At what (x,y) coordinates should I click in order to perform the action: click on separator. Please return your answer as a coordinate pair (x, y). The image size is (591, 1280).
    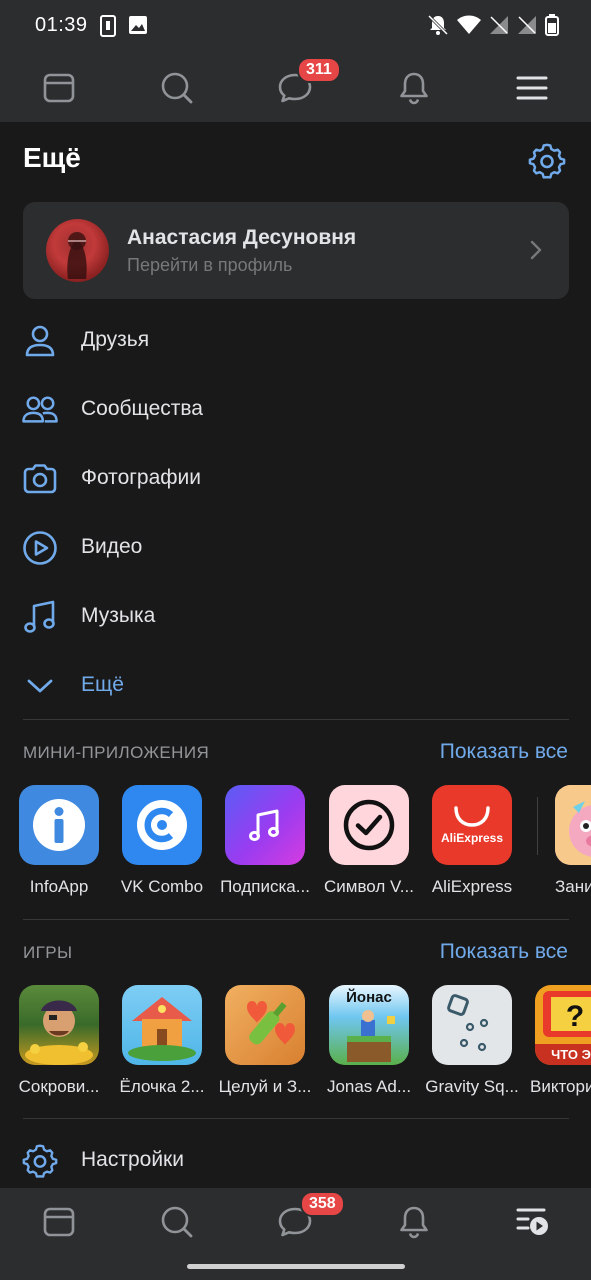
    Looking at the image, I should click on (537, 826).